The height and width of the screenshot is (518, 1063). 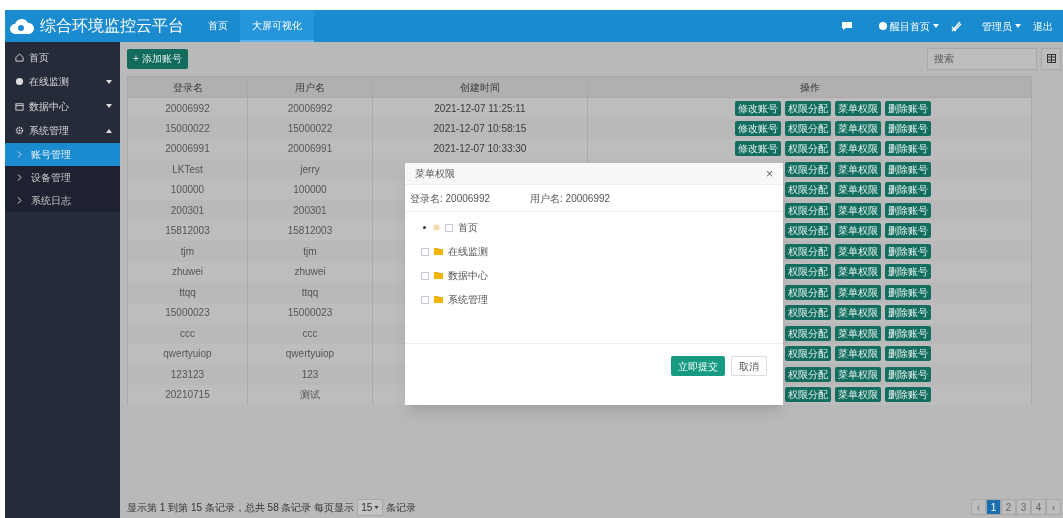 I want to click on page-button: 4, so click(x=1038, y=507).